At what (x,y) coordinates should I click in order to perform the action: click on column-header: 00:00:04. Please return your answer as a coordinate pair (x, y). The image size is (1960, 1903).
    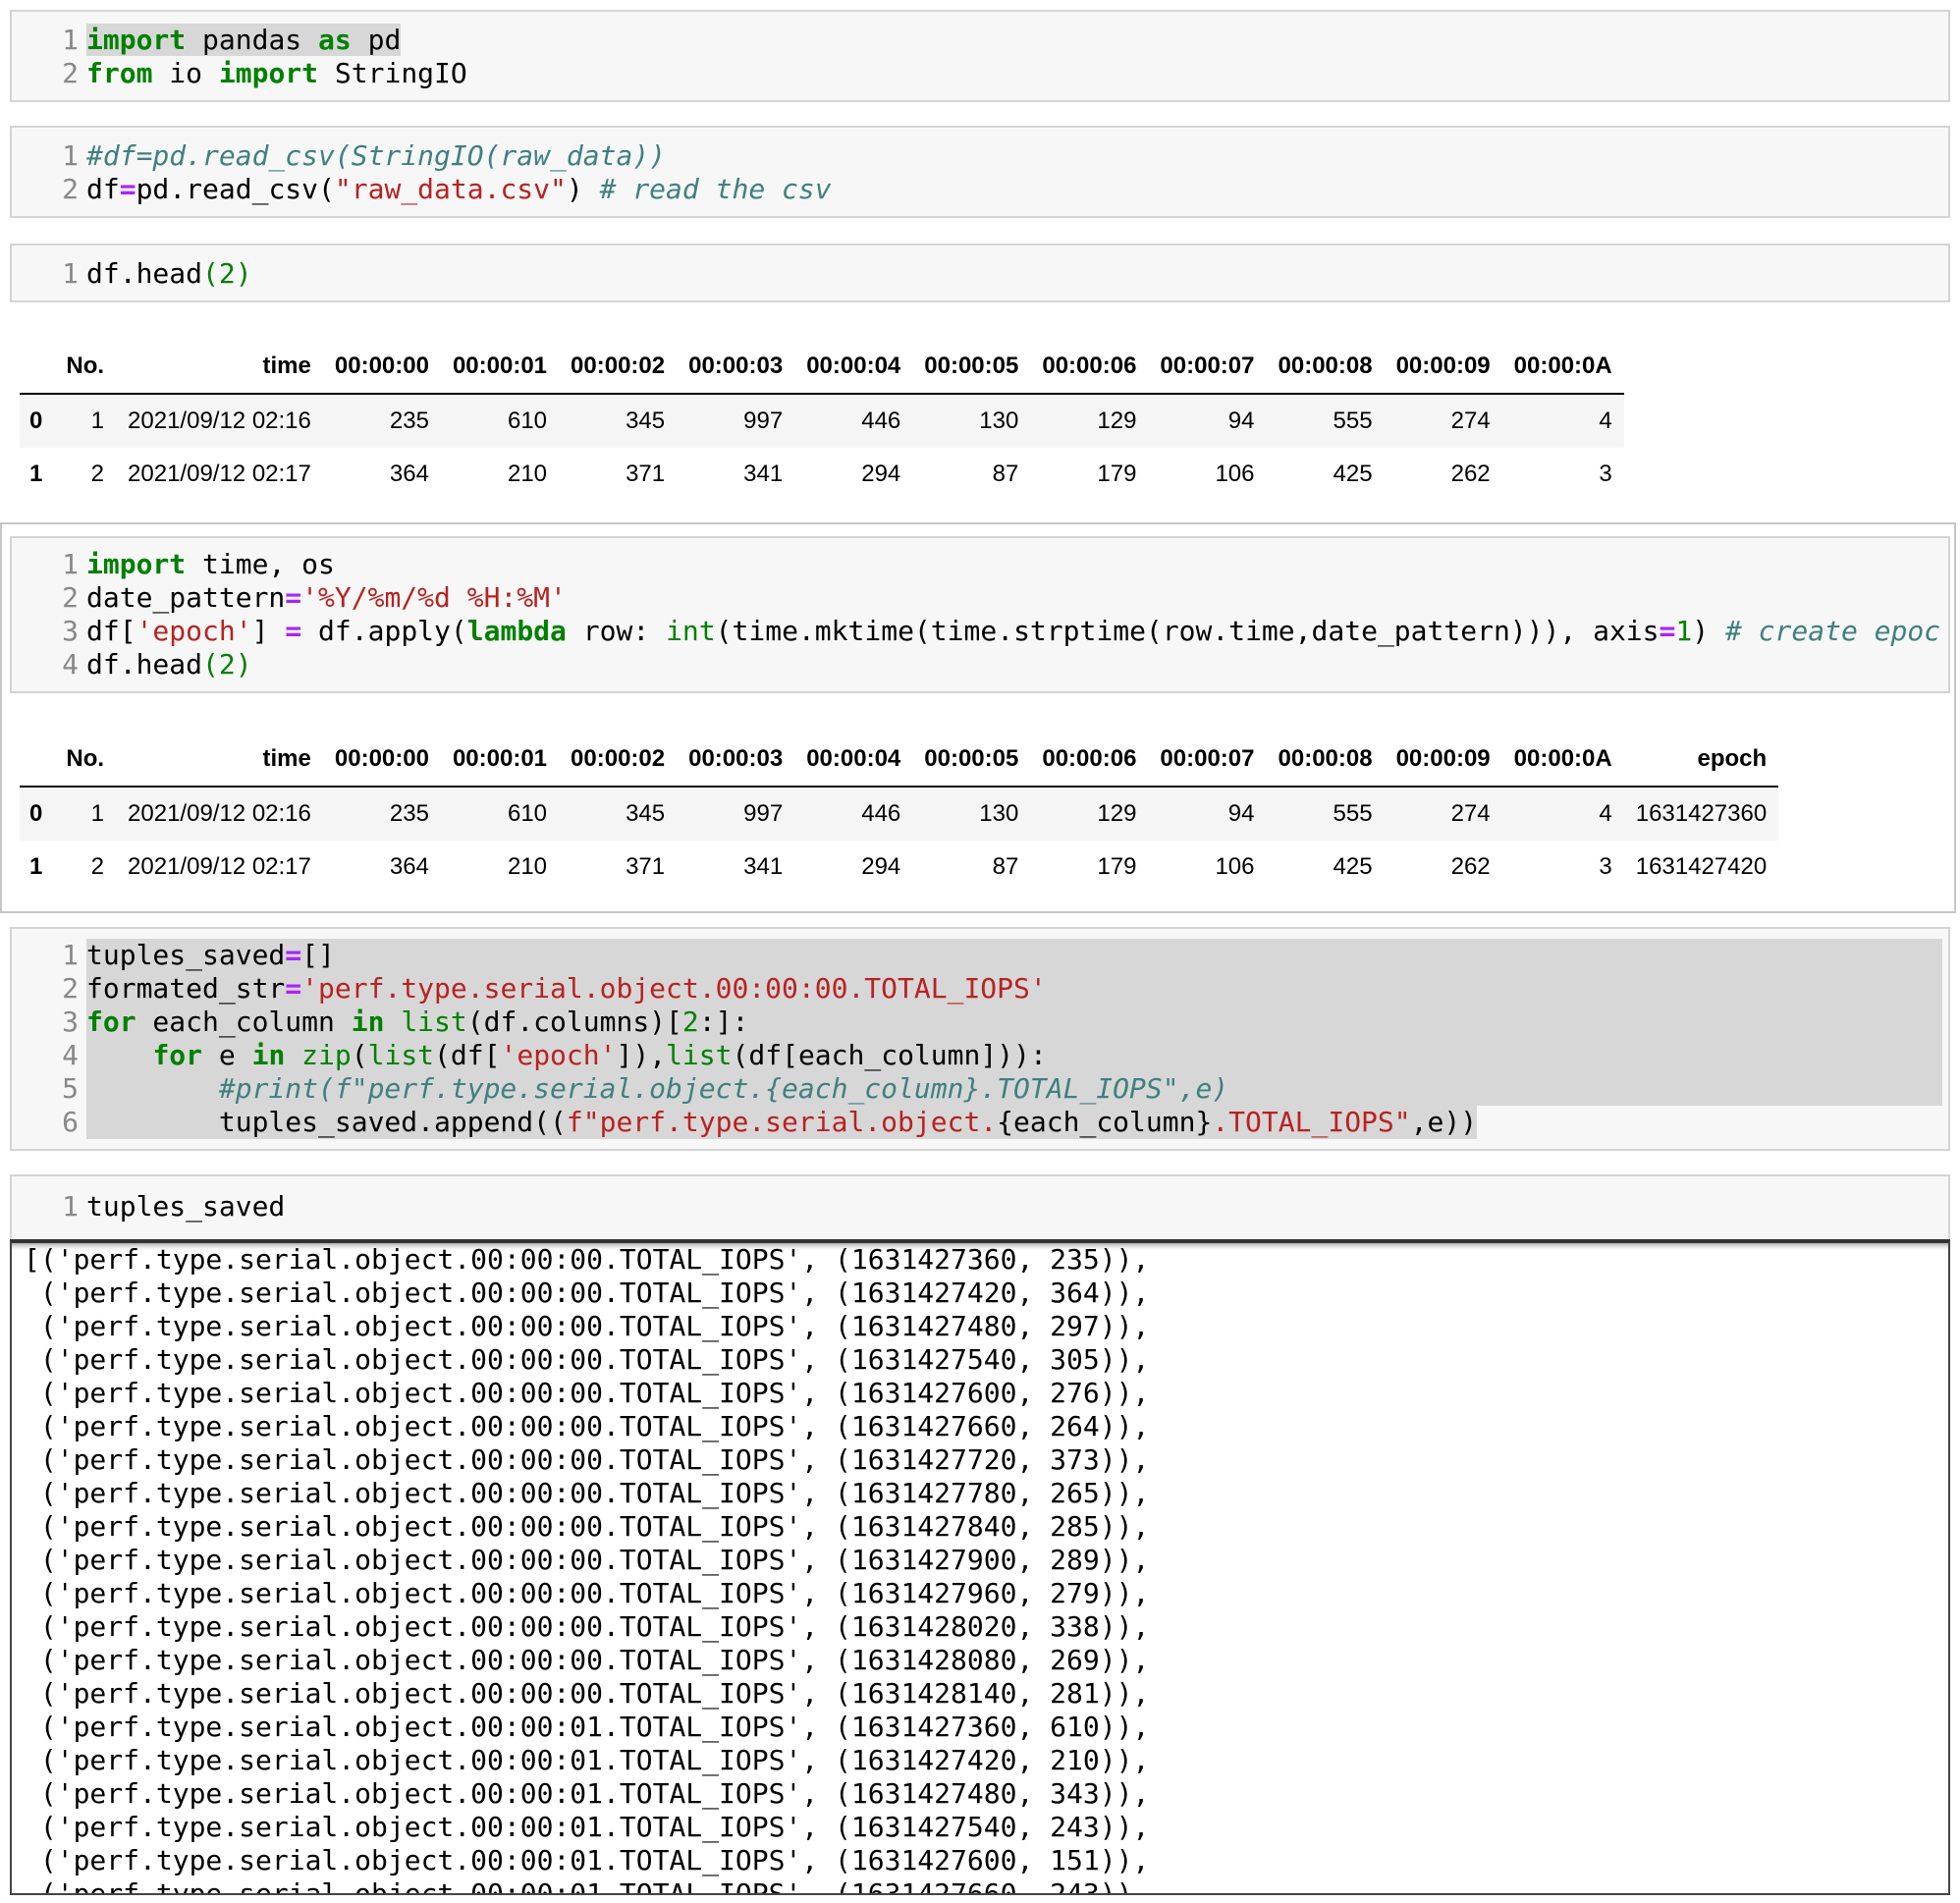
    Looking at the image, I should click on (853, 759).